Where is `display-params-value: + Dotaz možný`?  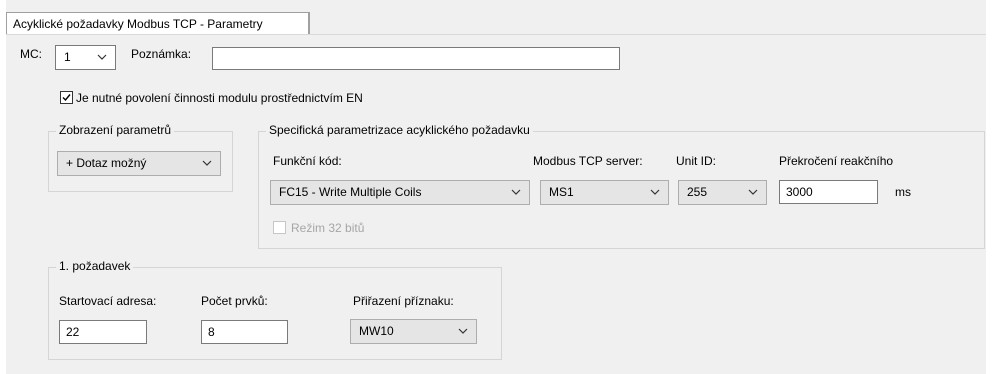
display-params-value: + Dotaz možný is located at coordinates (106, 163).